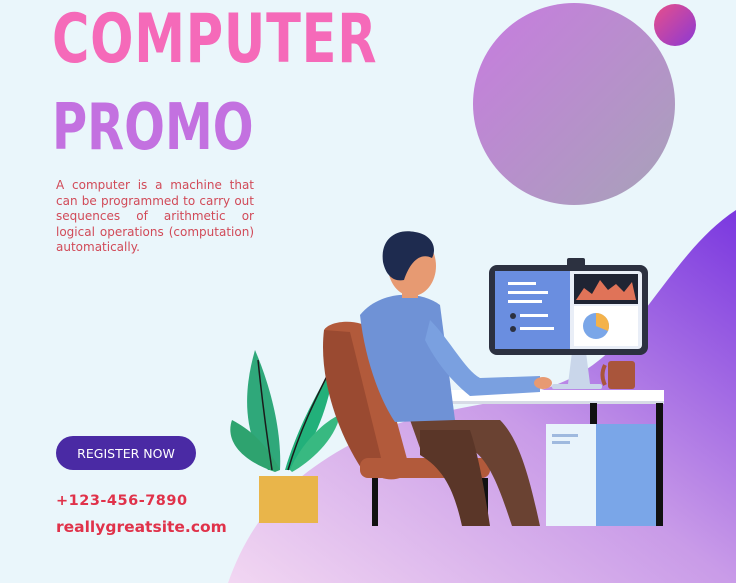  I want to click on website-link: reallygreatsite.com, so click(141, 527).